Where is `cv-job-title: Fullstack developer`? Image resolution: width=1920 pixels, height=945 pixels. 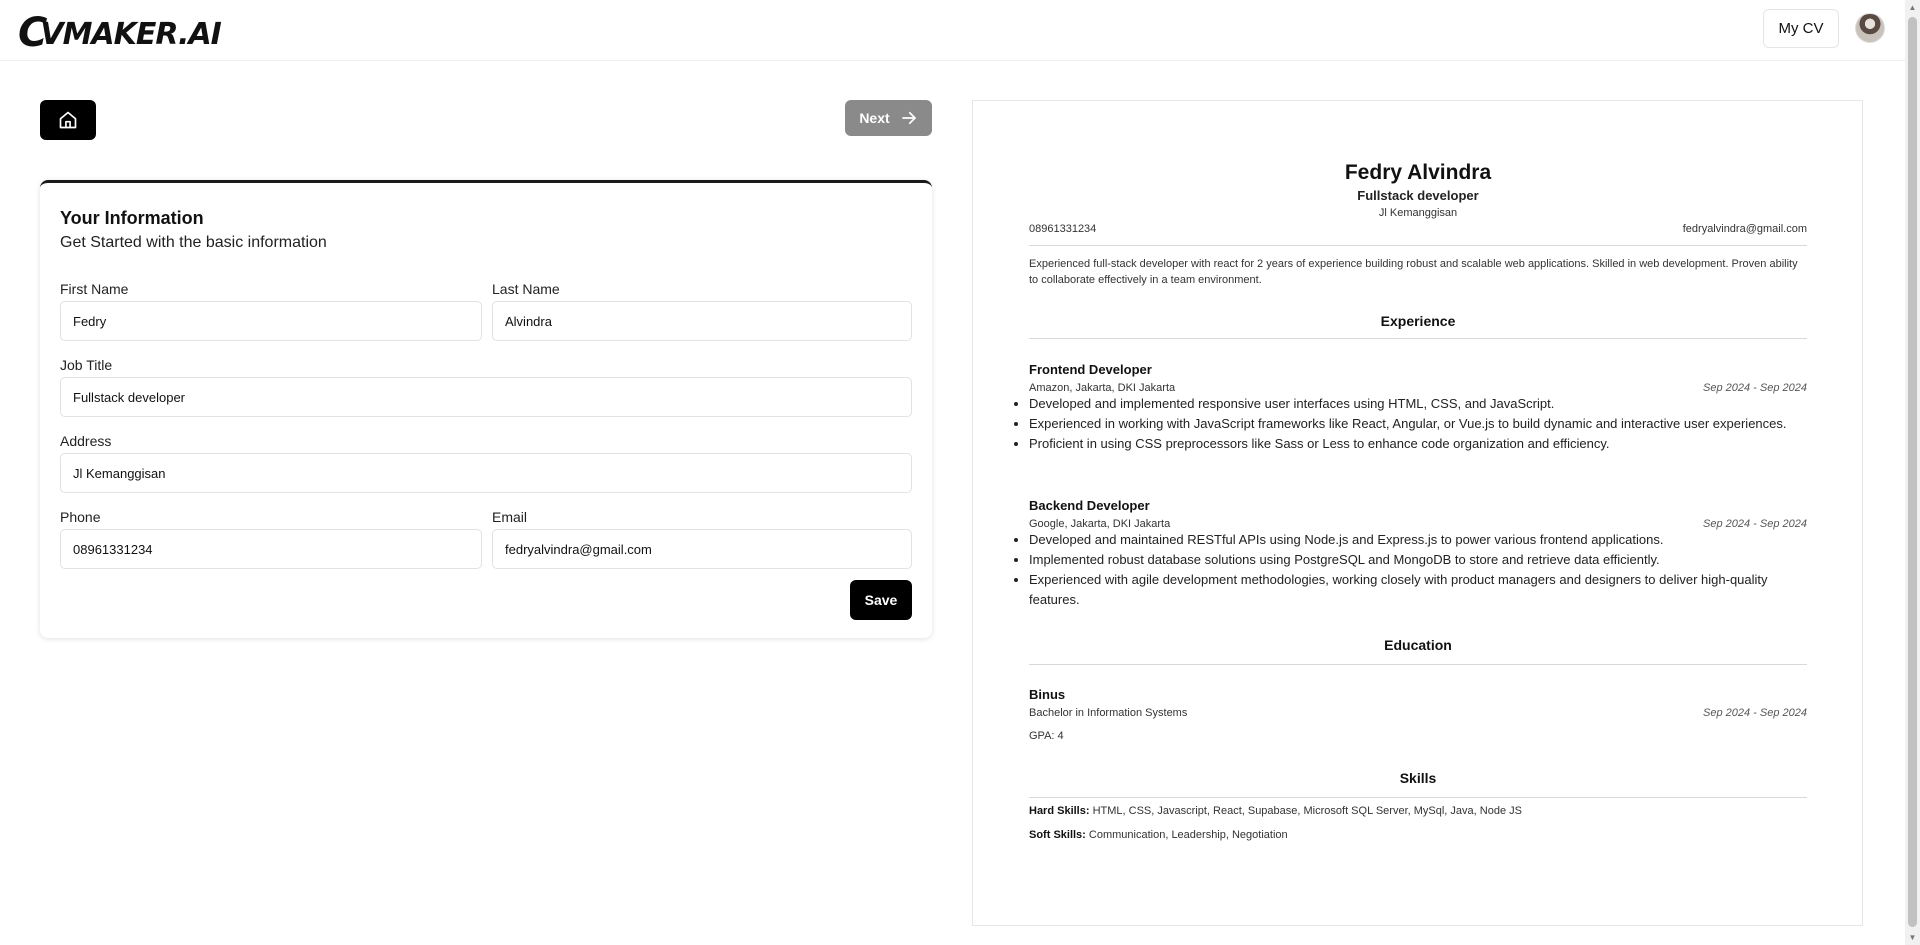 cv-job-title: Fullstack developer is located at coordinates (1418, 195).